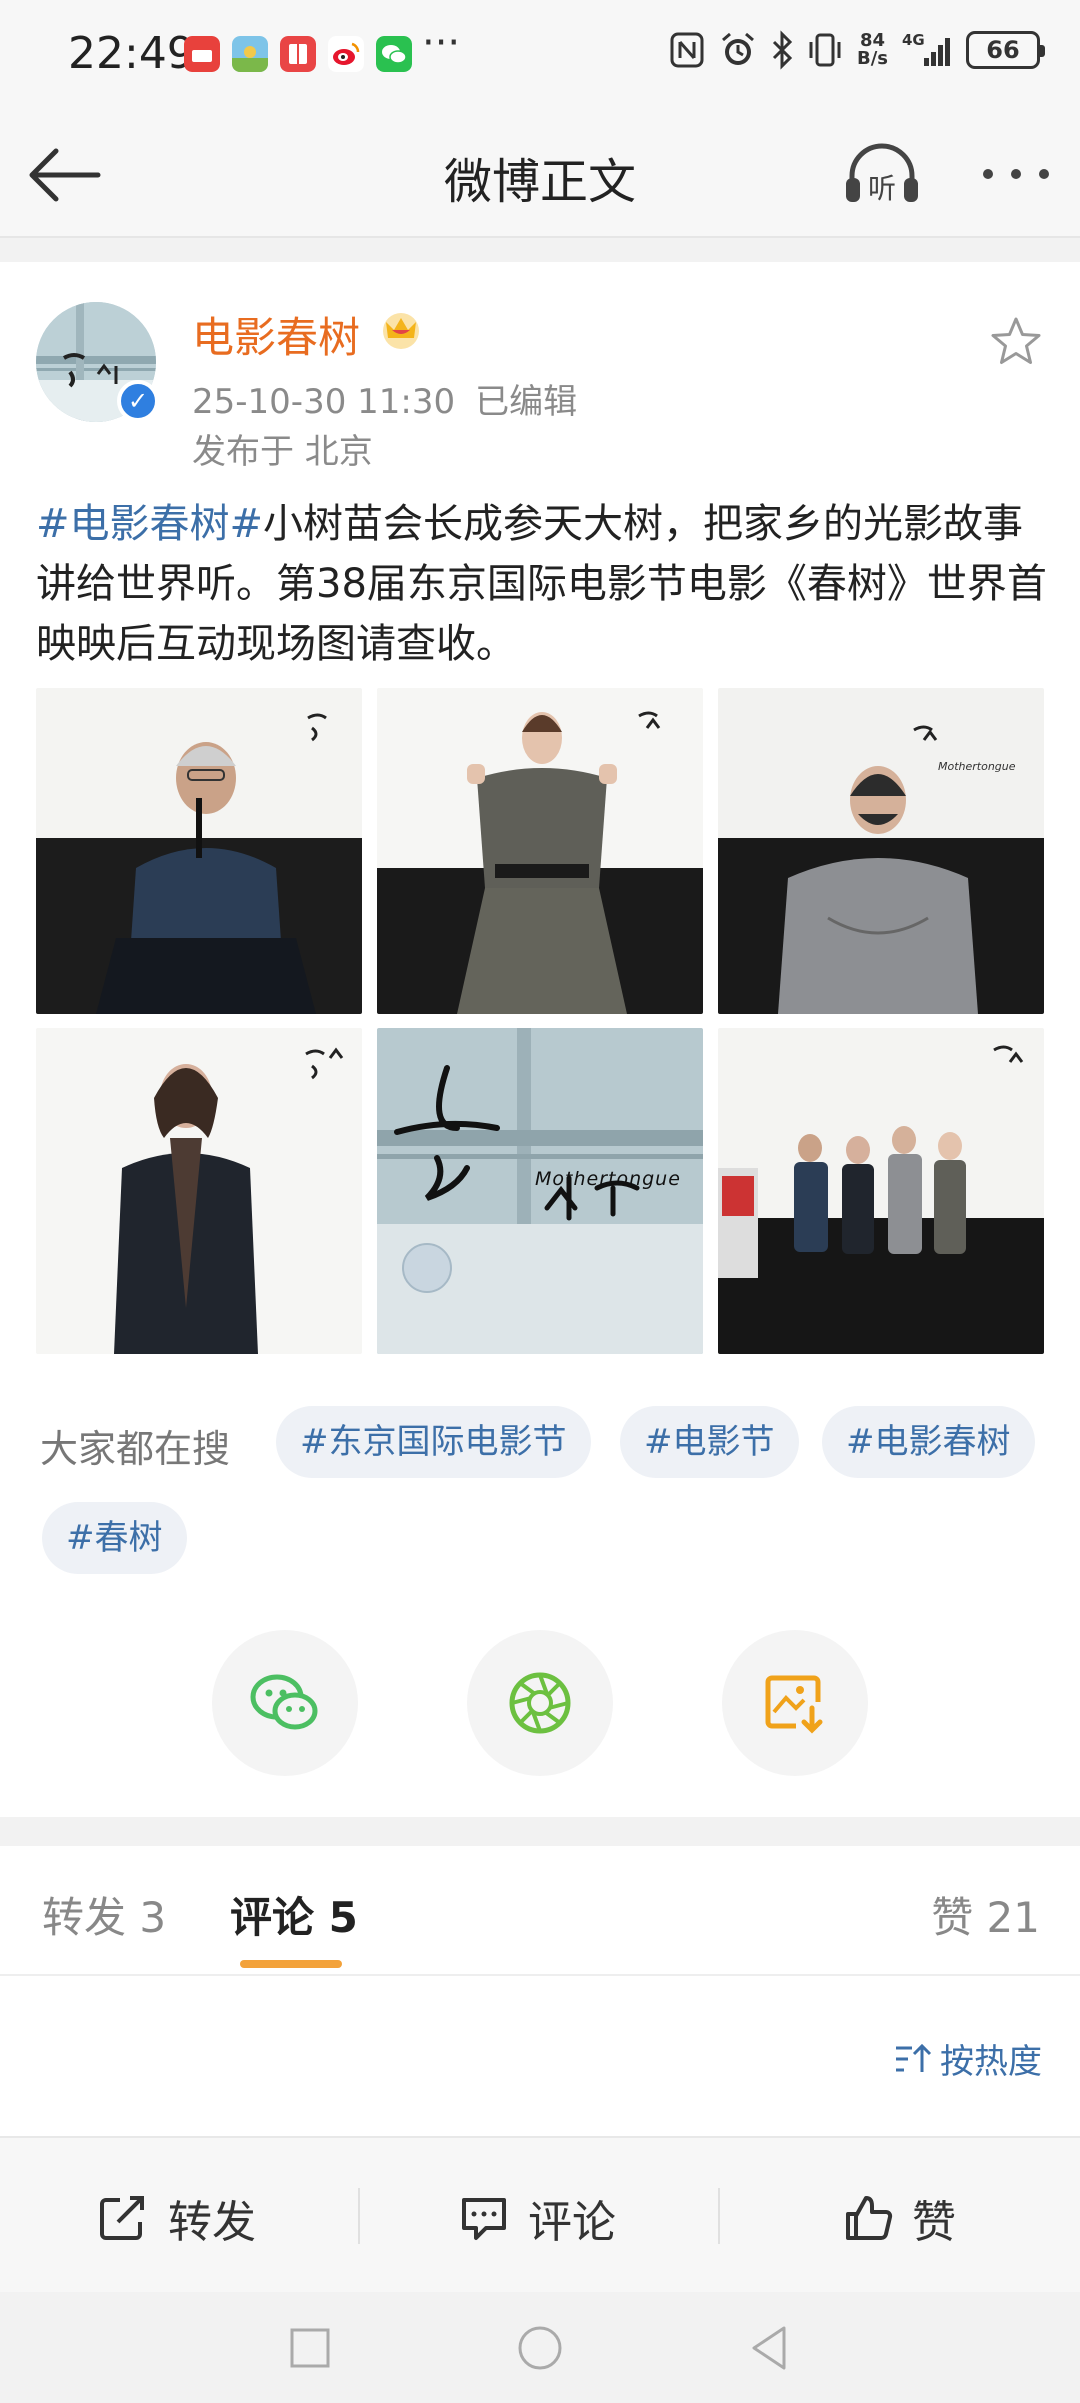 The height and width of the screenshot is (2403, 1080). Describe the element at coordinates (572, 2222) in the screenshot. I see `comment-label: 评论` at that location.